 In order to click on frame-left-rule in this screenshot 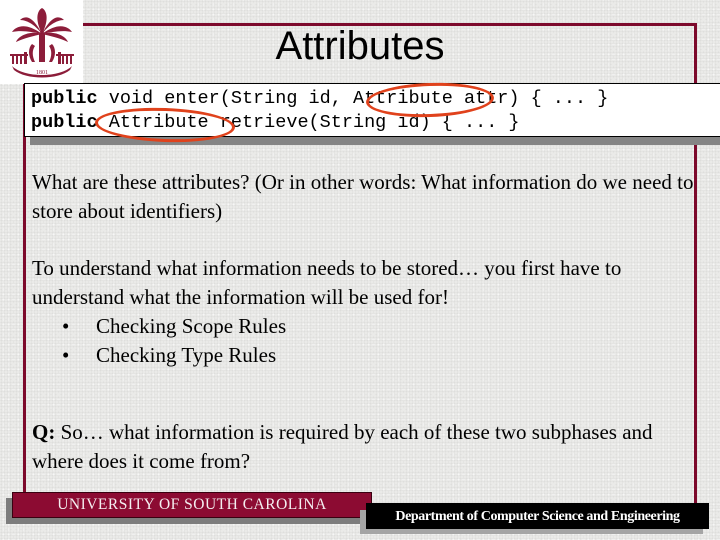, I will do `click(24, 289)`.